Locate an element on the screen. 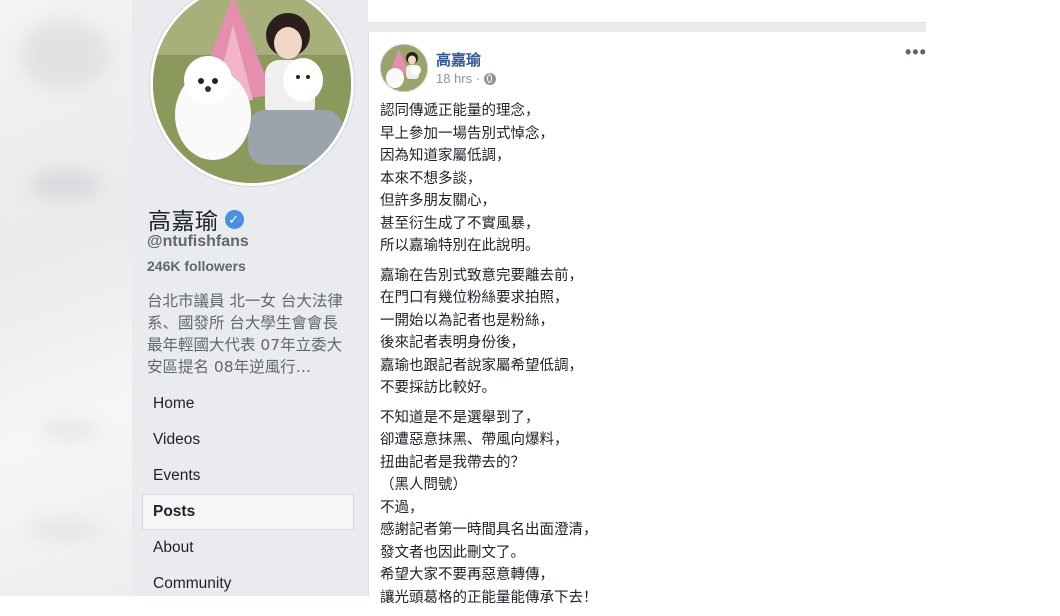 The image size is (1060, 616). background-right is located at coordinates (993, 298).